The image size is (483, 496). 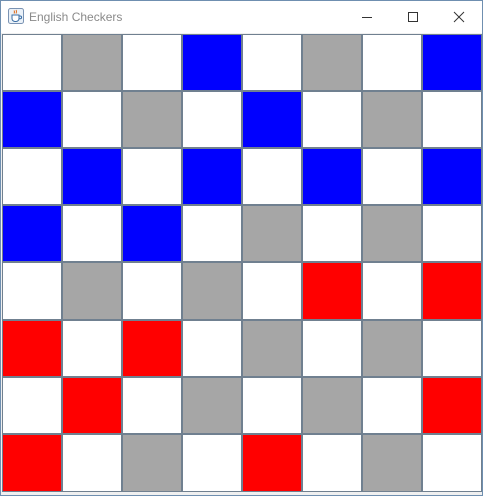 What do you see at coordinates (76, 17) in the screenshot?
I see `window-title: English Checkers` at bounding box center [76, 17].